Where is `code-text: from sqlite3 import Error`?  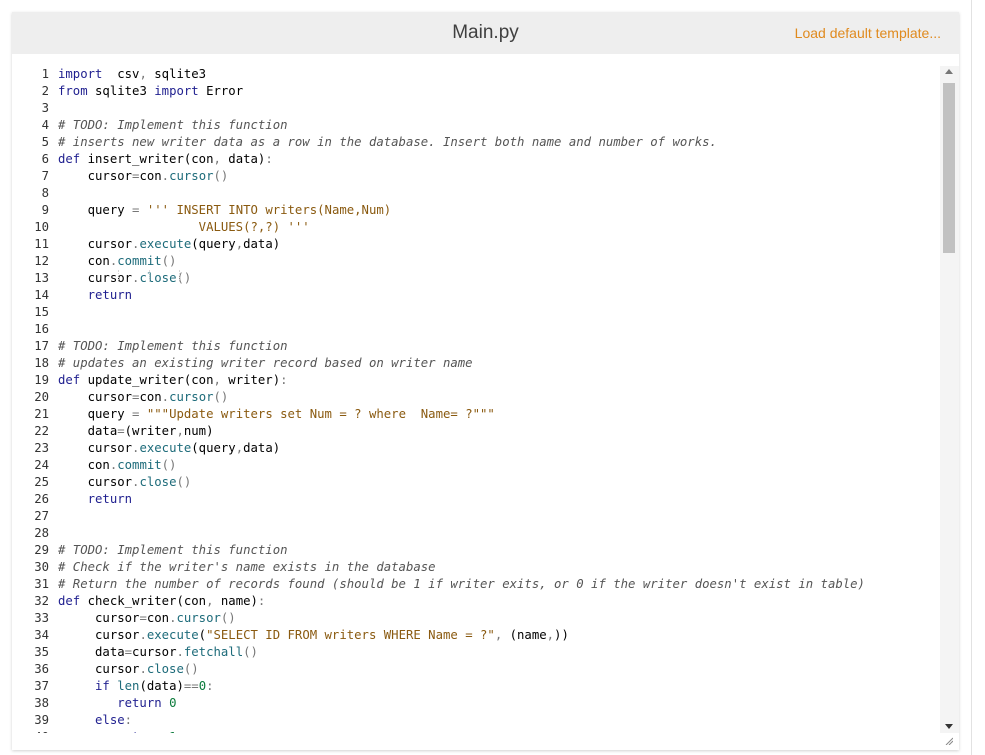
code-text: from sqlite3 import Error is located at coordinates (150, 91).